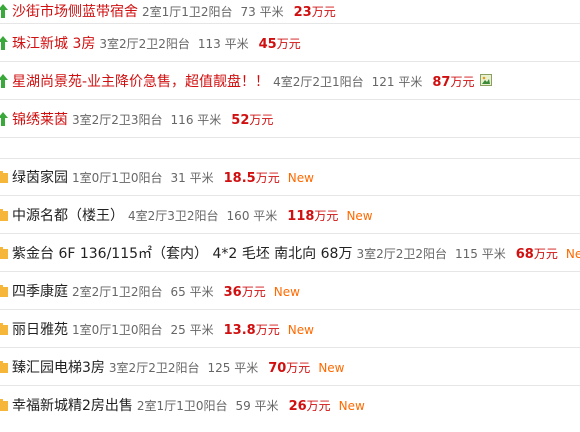  What do you see at coordinates (239, 330) in the screenshot?
I see `listing-price: 13.8` at bounding box center [239, 330].